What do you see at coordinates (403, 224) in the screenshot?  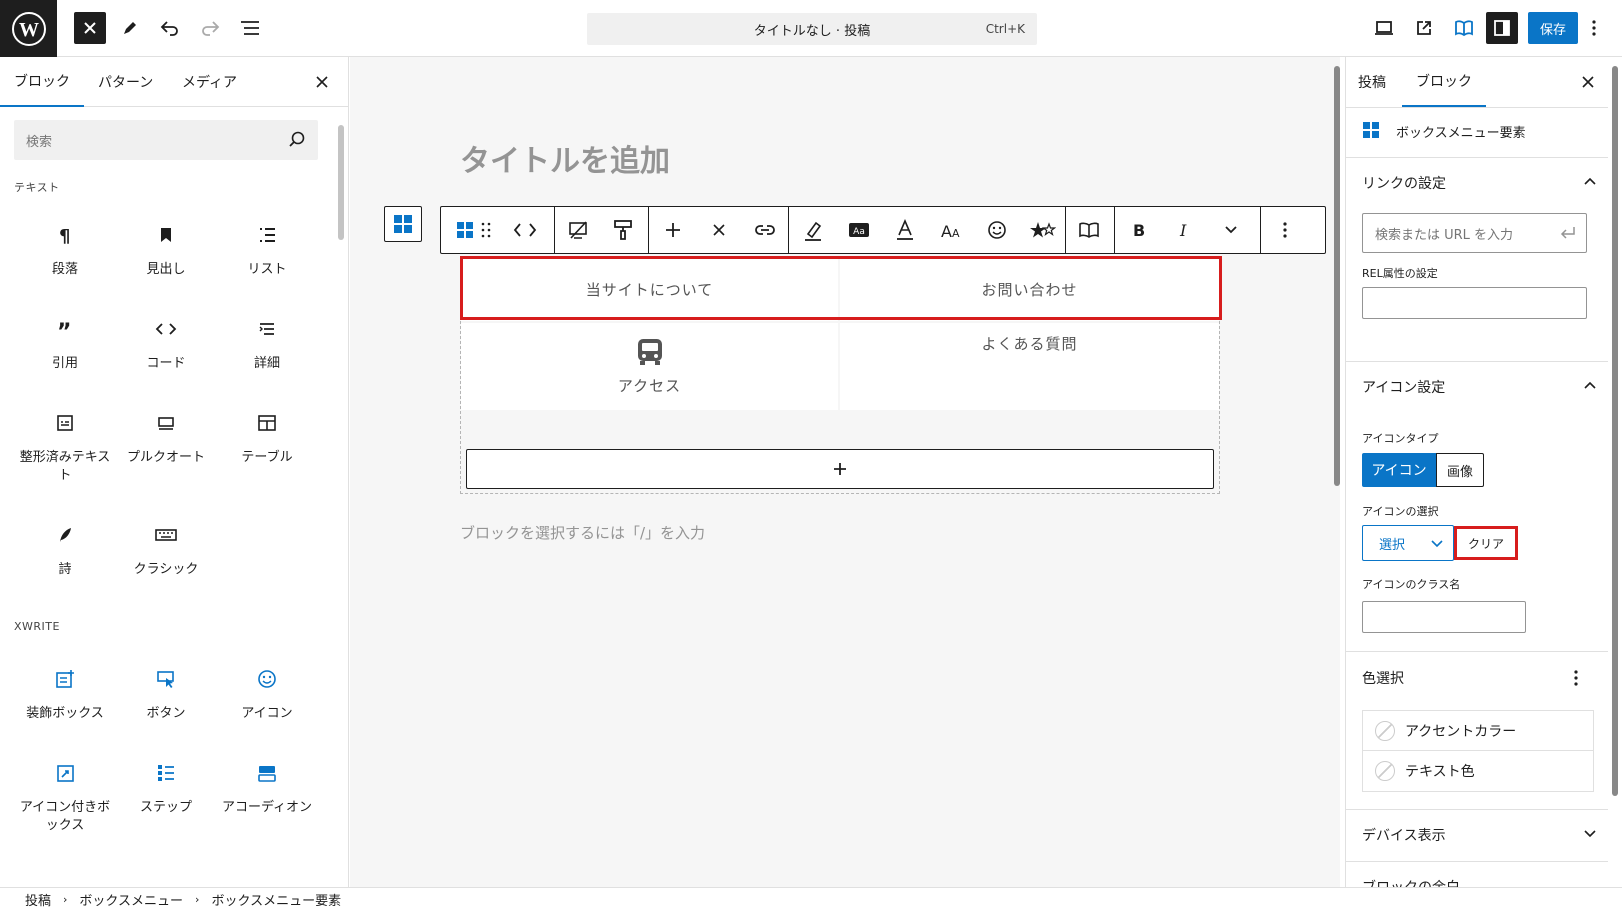 I see `parent-block-selector` at bounding box center [403, 224].